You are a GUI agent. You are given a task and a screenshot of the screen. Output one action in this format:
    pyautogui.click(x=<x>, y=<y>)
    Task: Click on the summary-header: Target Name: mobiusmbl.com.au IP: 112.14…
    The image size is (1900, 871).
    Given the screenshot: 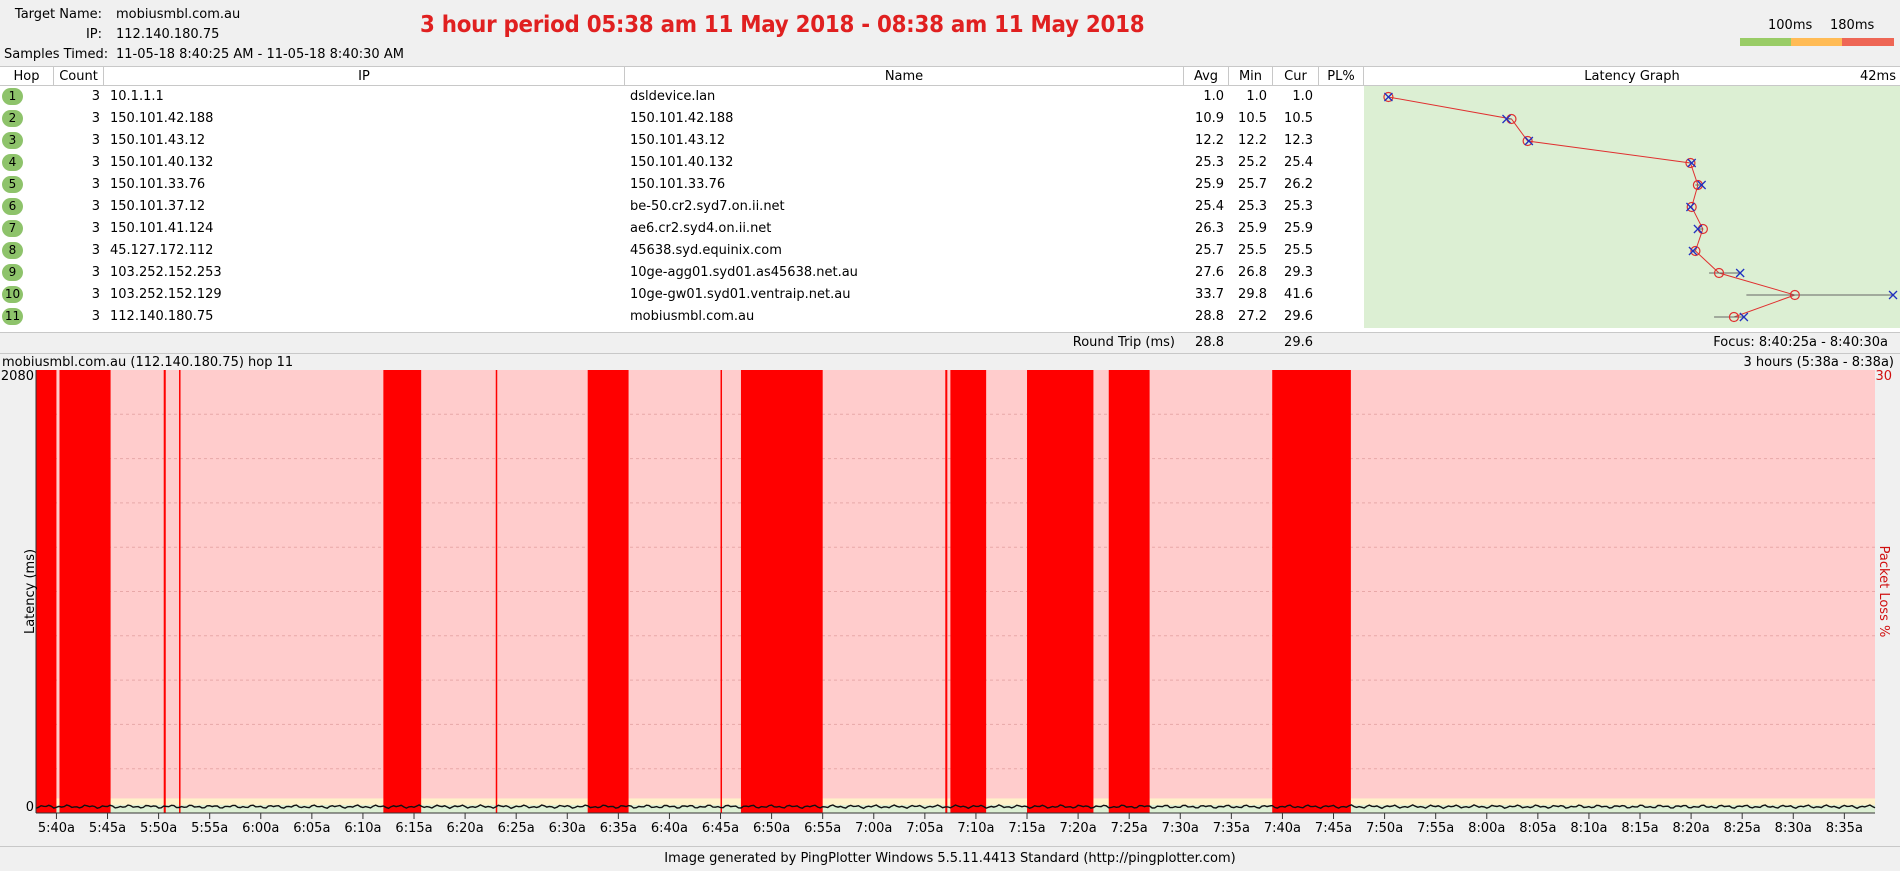 What is the action you would take?
    pyautogui.click(x=950, y=33)
    